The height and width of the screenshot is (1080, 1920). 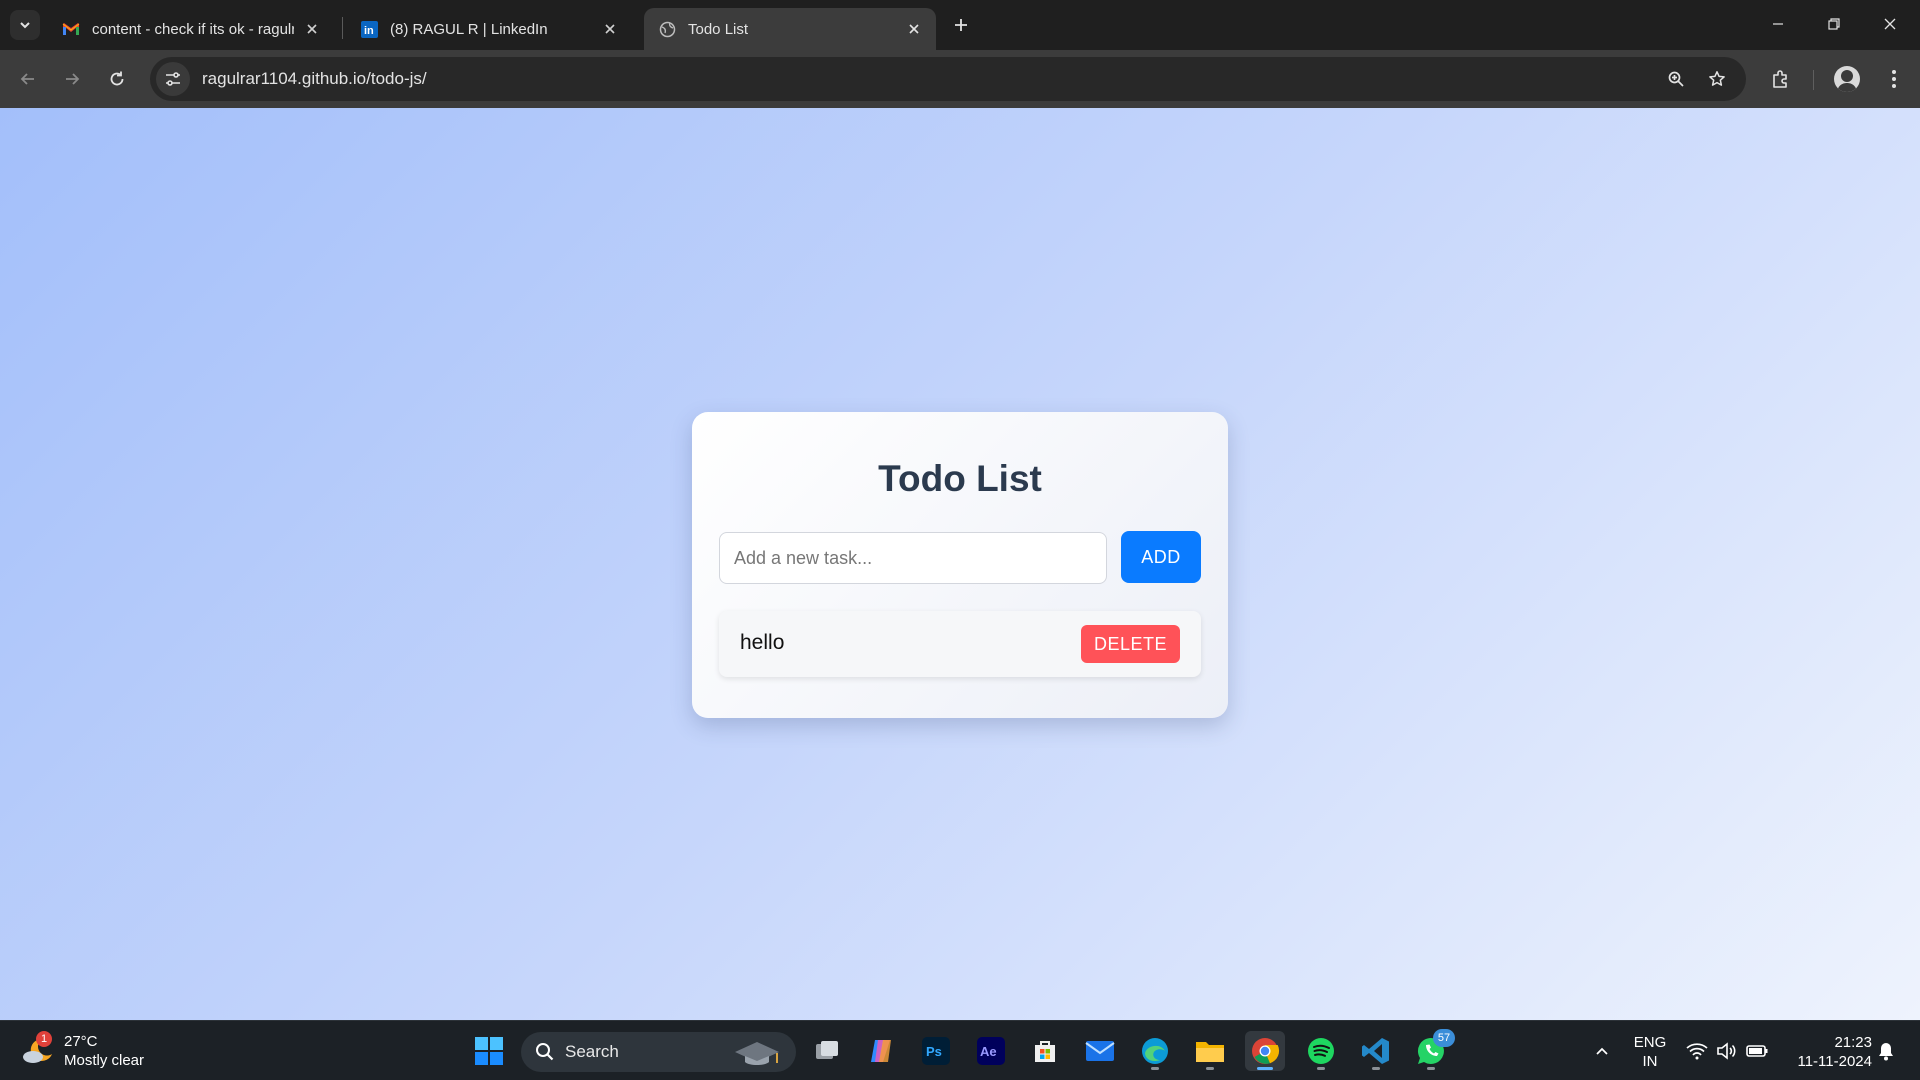 I want to click on arrow-right-icon, so click(x=73, y=79).